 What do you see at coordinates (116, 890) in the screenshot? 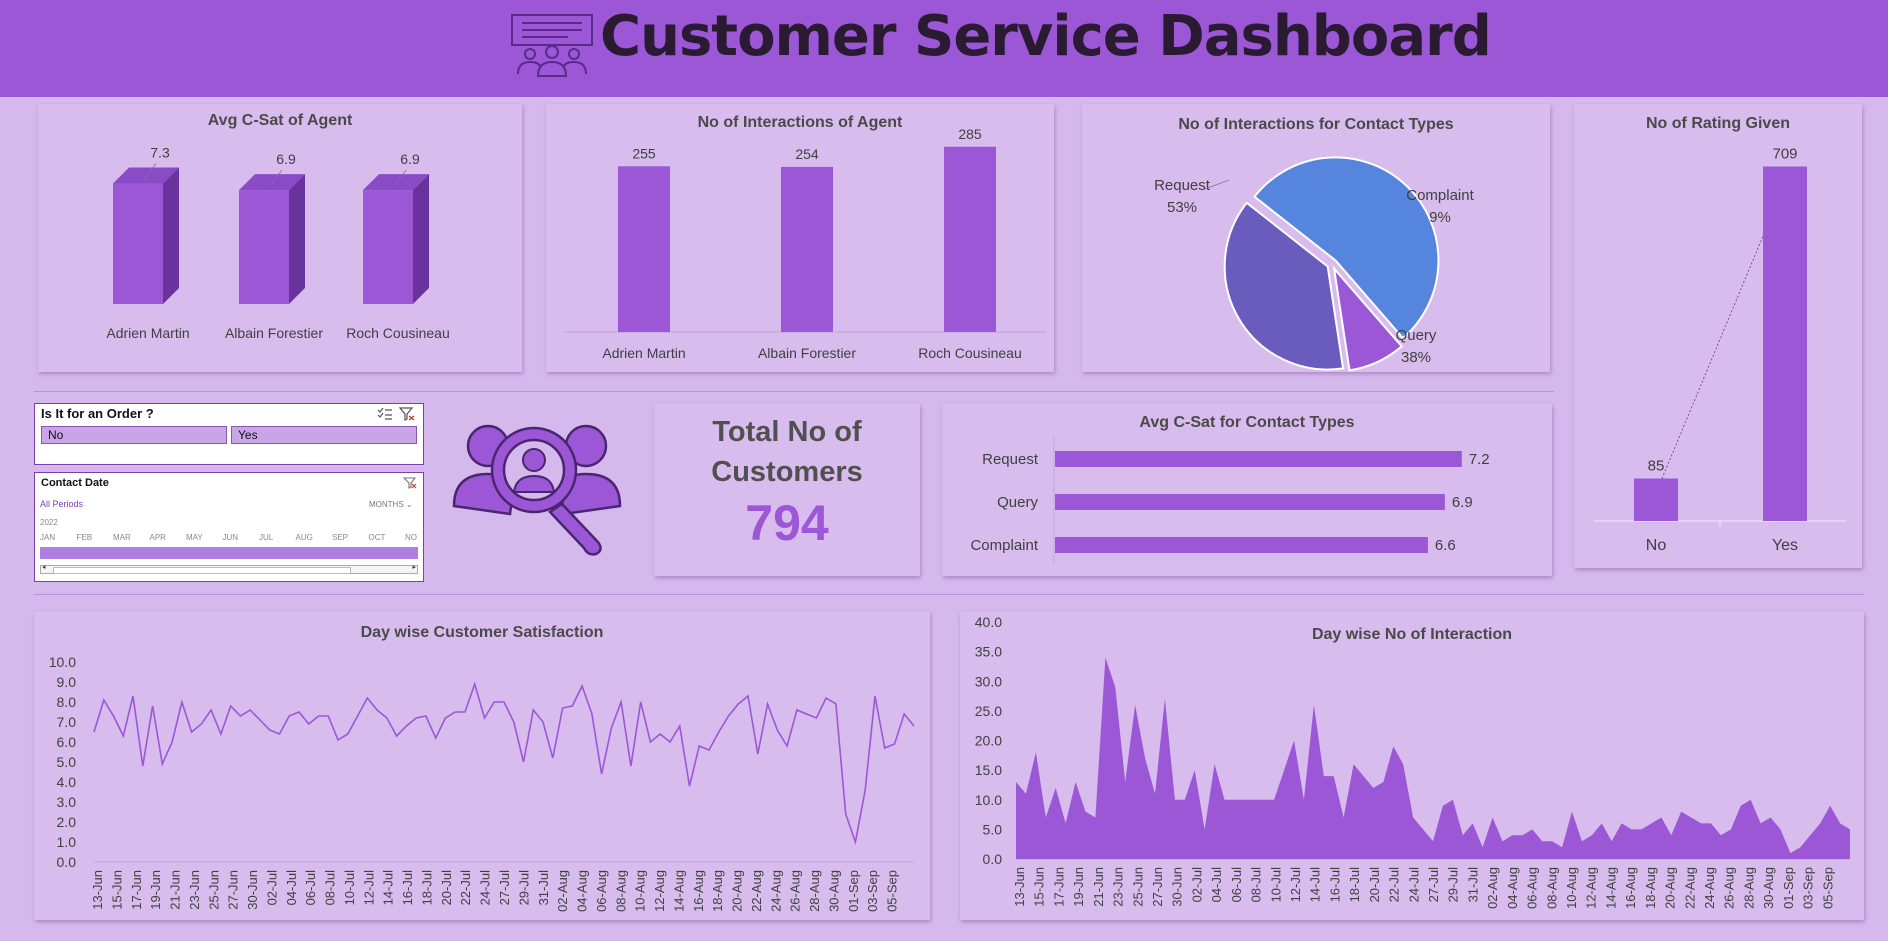
I see `x-tick-label: 15-Jun` at bounding box center [116, 890].